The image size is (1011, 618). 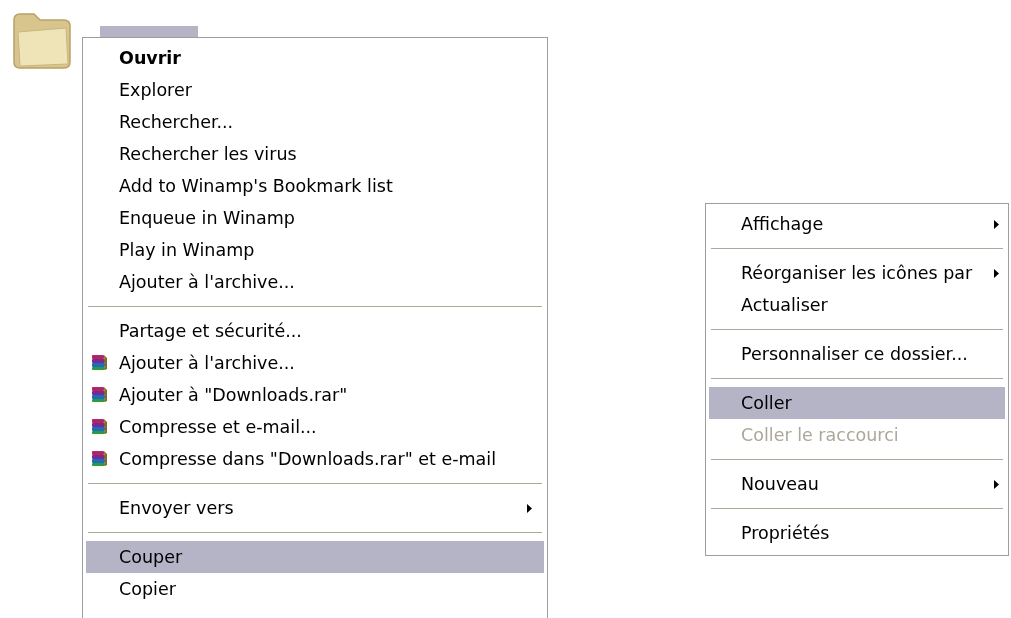 I want to click on menu-item: Ouvrir, so click(x=315, y=58).